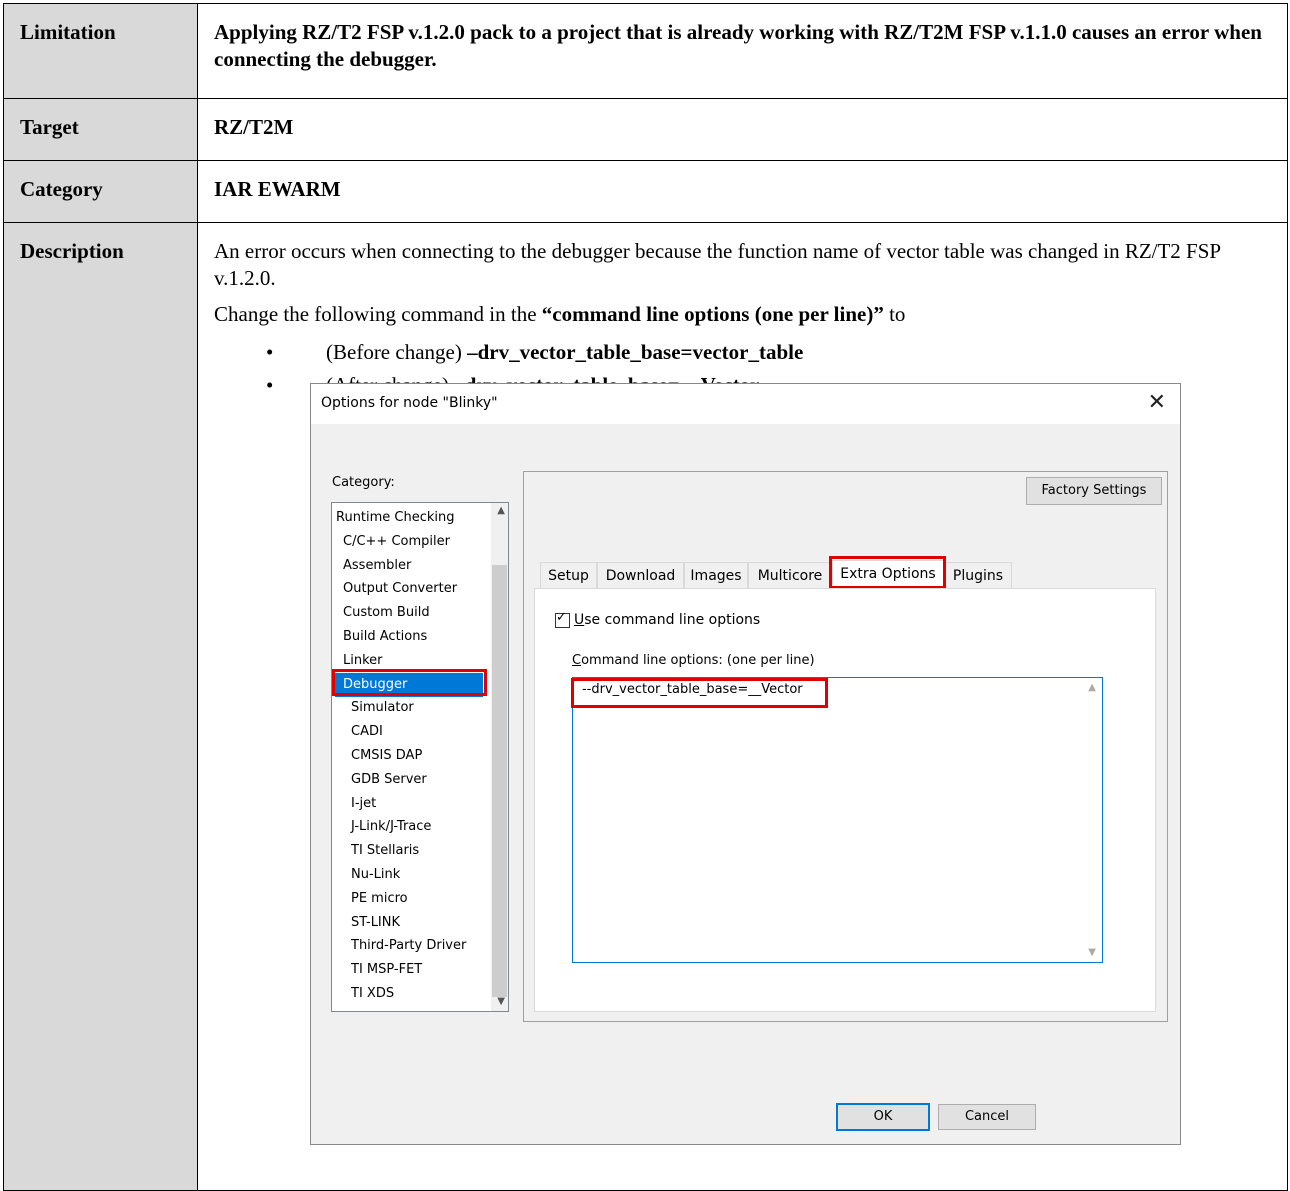 Image resolution: width=1290 pixels, height=1191 pixels. What do you see at coordinates (100, 706) in the screenshot?
I see `description-header: Description` at bounding box center [100, 706].